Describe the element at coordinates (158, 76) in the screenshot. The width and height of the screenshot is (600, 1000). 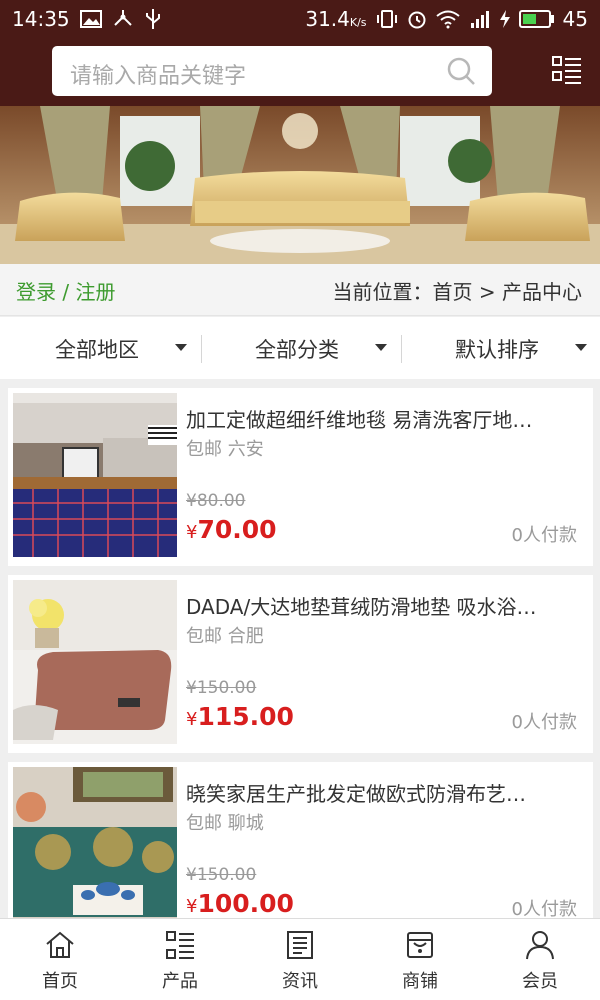
I see `search-placeholder: 请输入商品关键字` at that location.